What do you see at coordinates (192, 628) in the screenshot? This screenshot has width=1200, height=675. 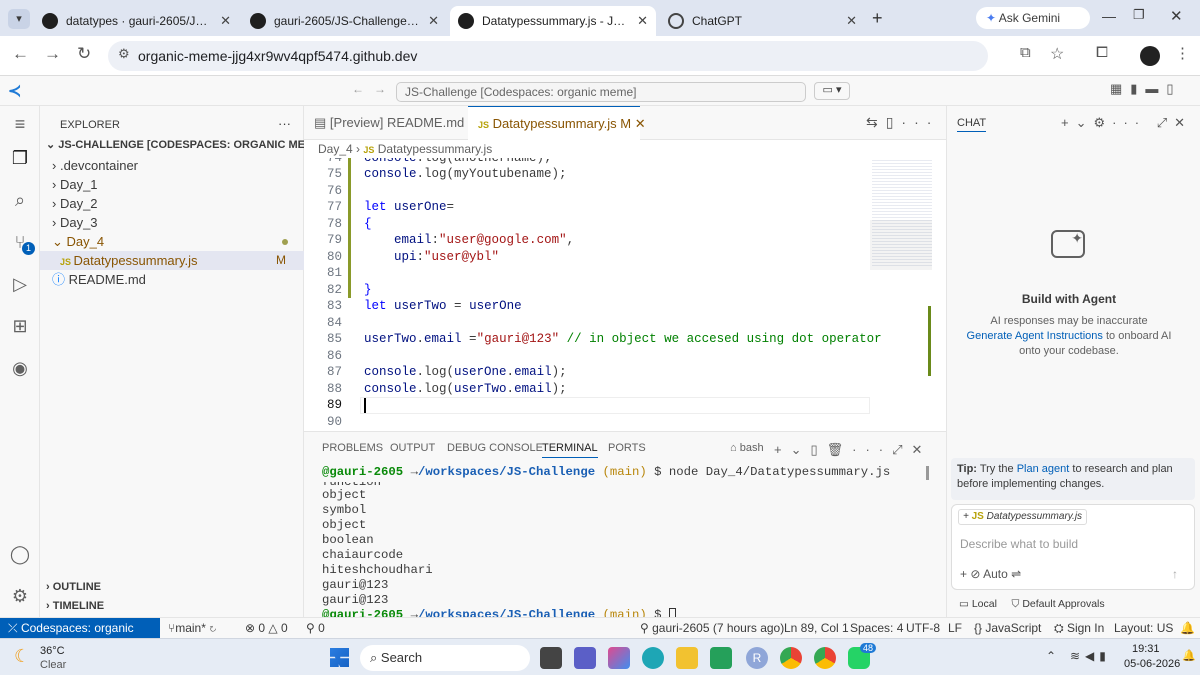 I see `branch-indicator: ⑂main* ↻` at bounding box center [192, 628].